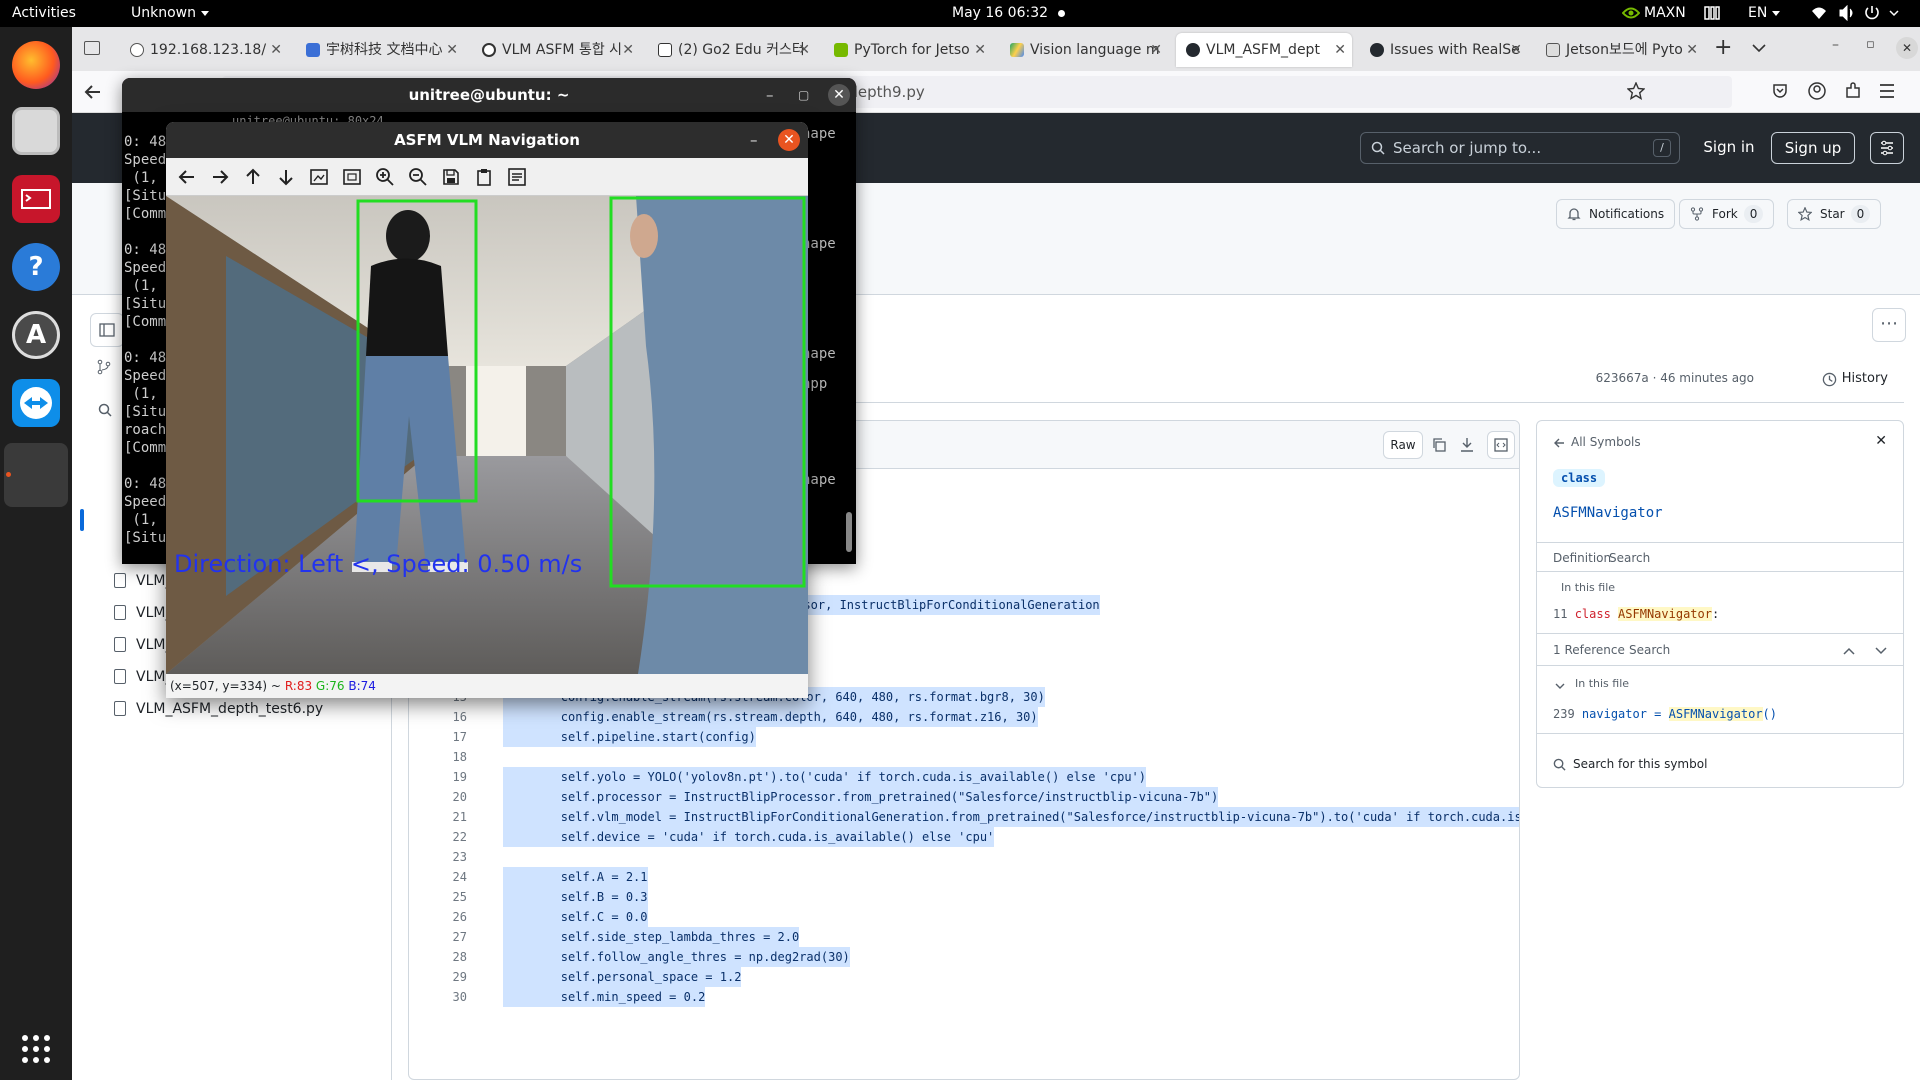 The height and width of the screenshot is (1080, 1920). Describe the element at coordinates (438, 717) in the screenshot. I see `line-number: 16` at that location.